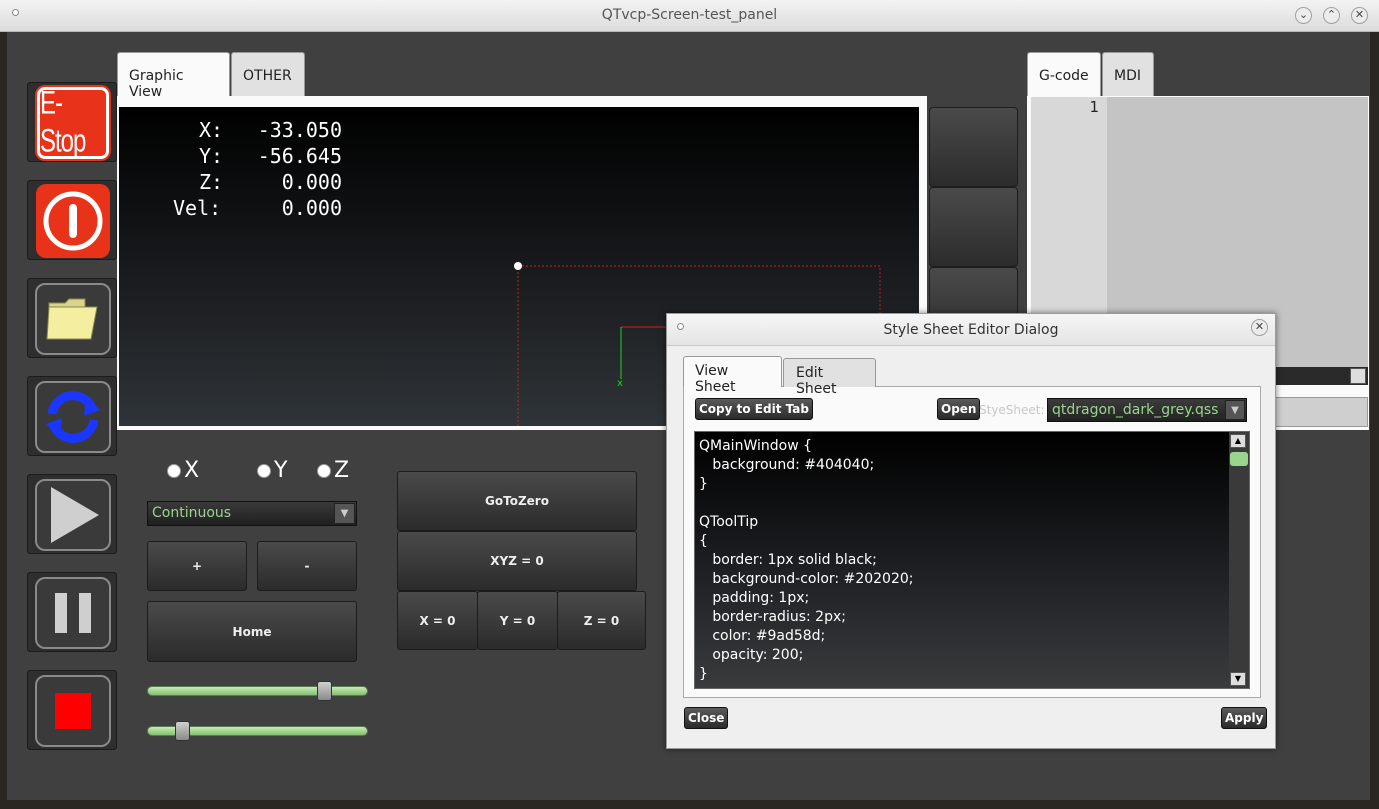 This screenshot has width=1379, height=809. What do you see at coordinates (517, 620) in the screenshot?
I see `y-zero-button: Y = 0` at bounding box center [517, 620].